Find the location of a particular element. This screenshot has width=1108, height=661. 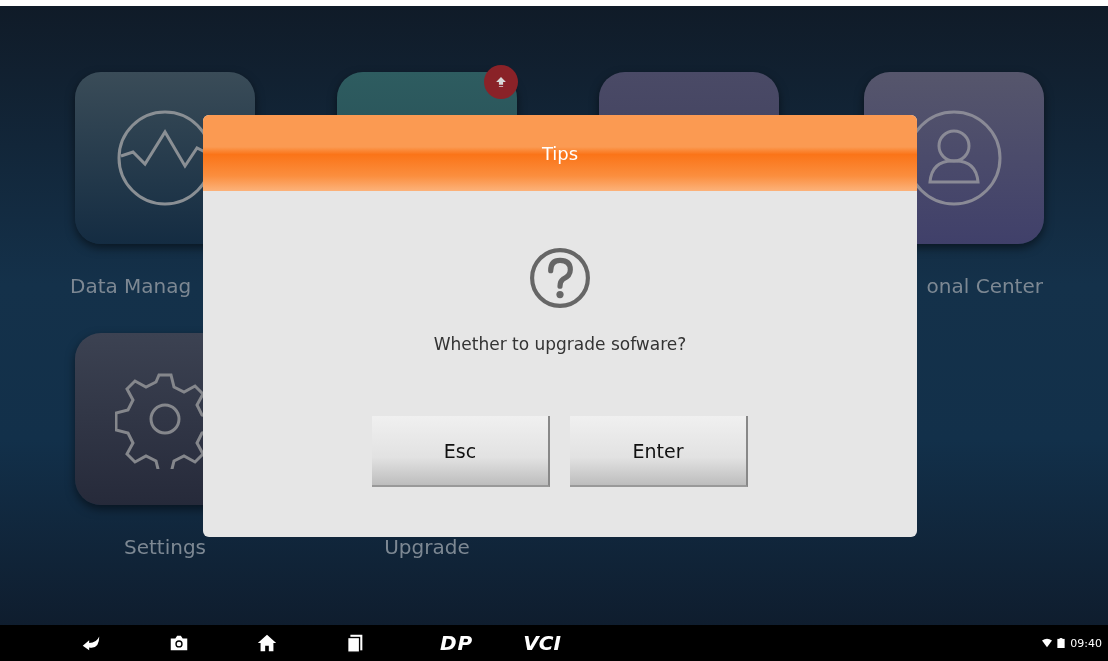

app-label: Data Manag is located at coordinates (131, 286).